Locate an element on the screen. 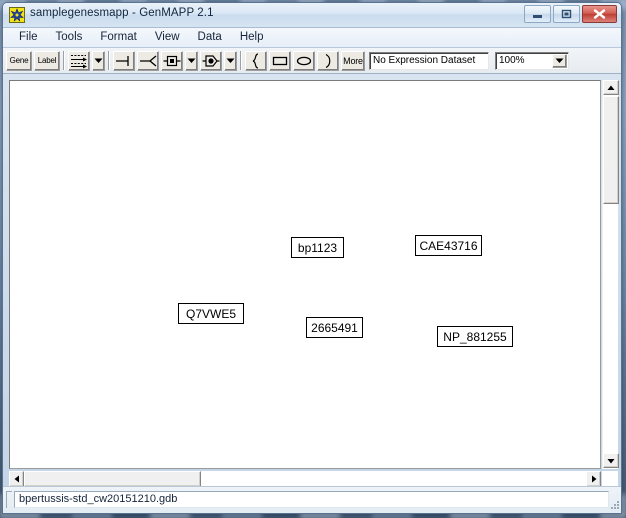 This screenshot has height=518, width=626. brace-button is located at coordinates (256, 60).